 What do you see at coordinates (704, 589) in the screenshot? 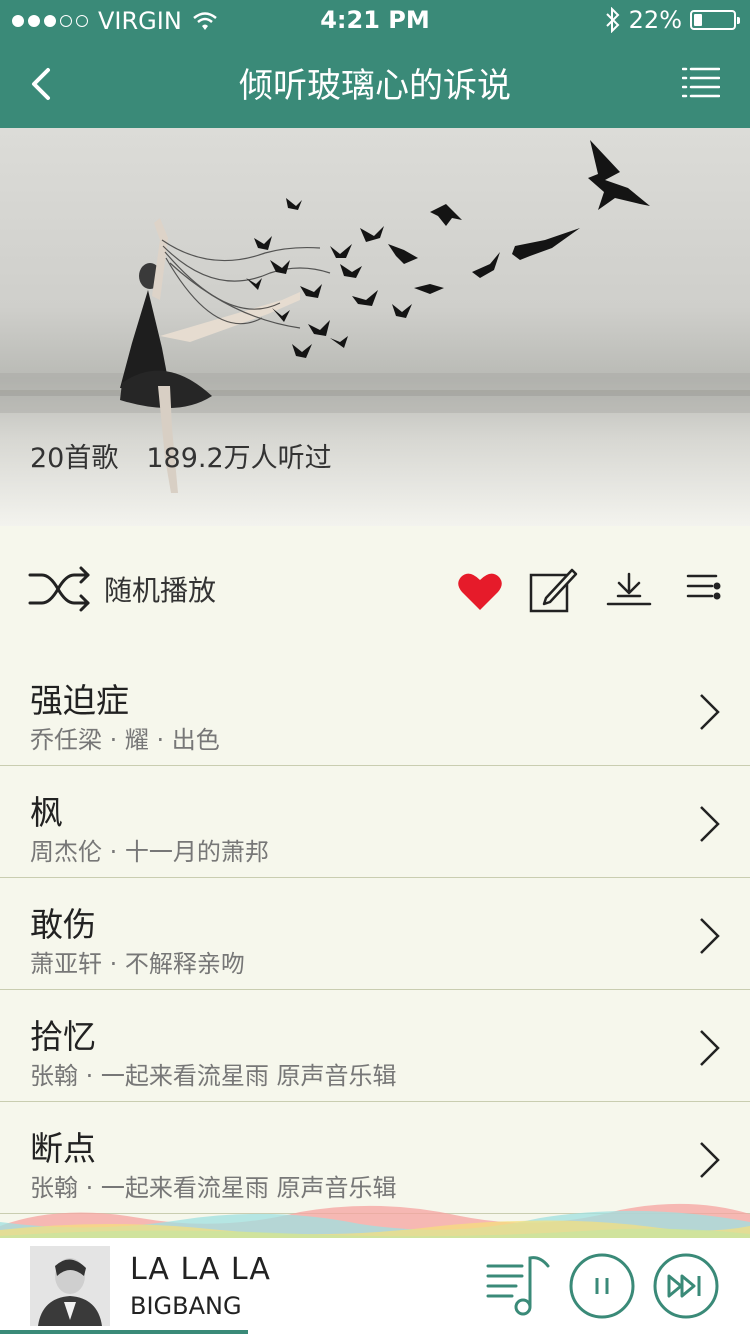
I see `playlist-options-icon` at bounding box center [704, 589].